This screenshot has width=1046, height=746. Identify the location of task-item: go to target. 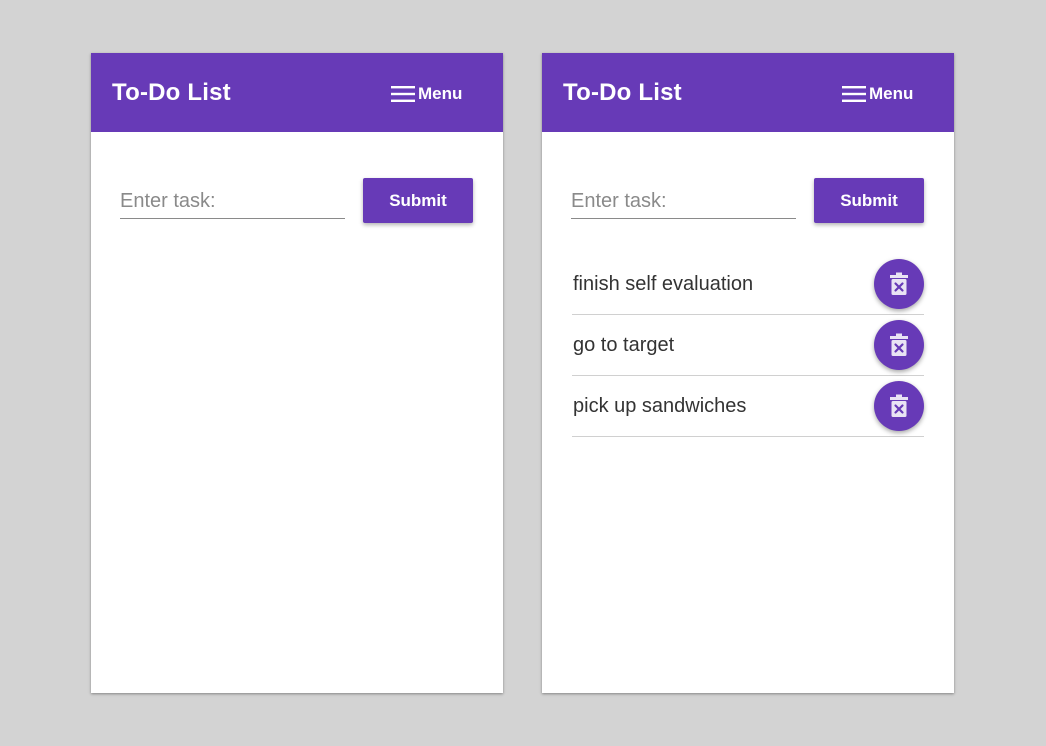
(748, 345).